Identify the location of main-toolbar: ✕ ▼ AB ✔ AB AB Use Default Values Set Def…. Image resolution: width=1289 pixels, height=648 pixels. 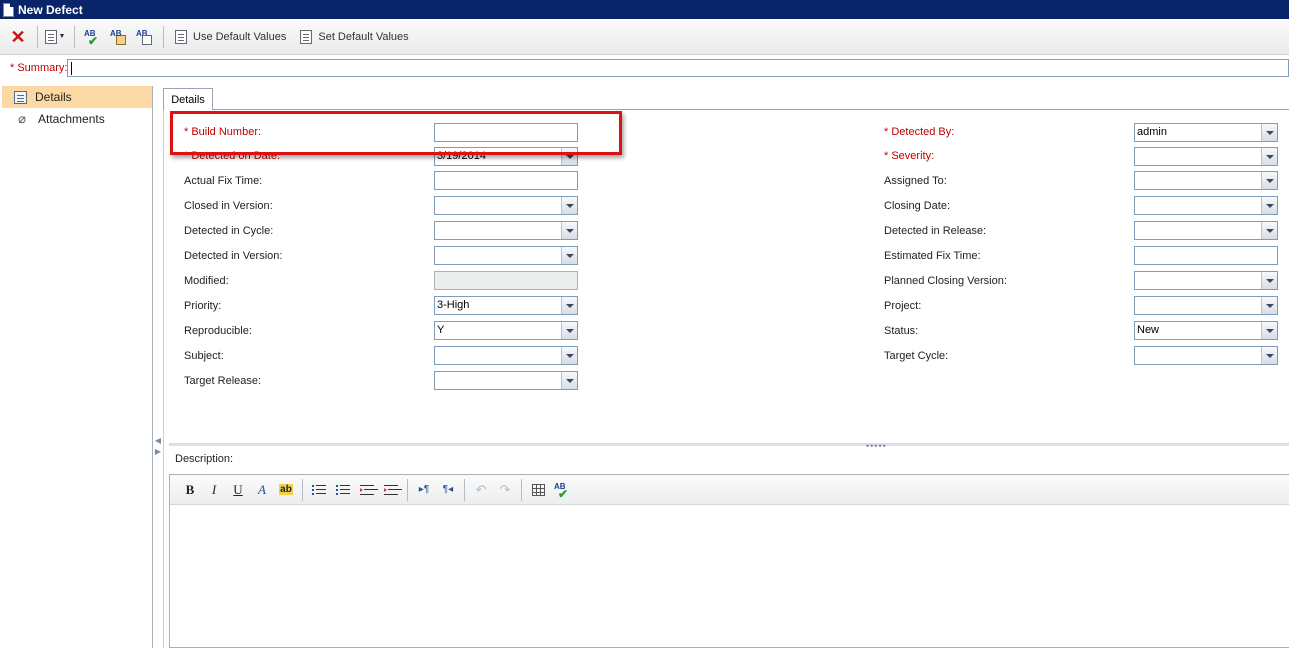
(644, 37).